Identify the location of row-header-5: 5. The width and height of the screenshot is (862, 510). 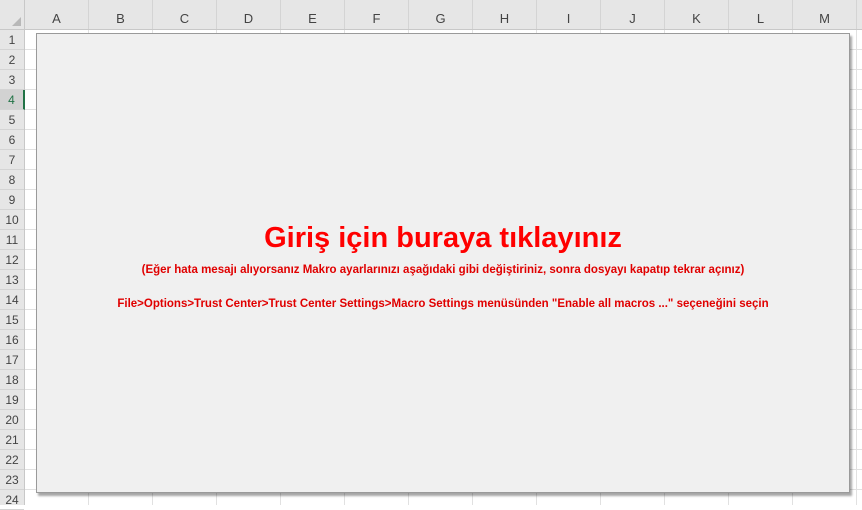
(12, 120).